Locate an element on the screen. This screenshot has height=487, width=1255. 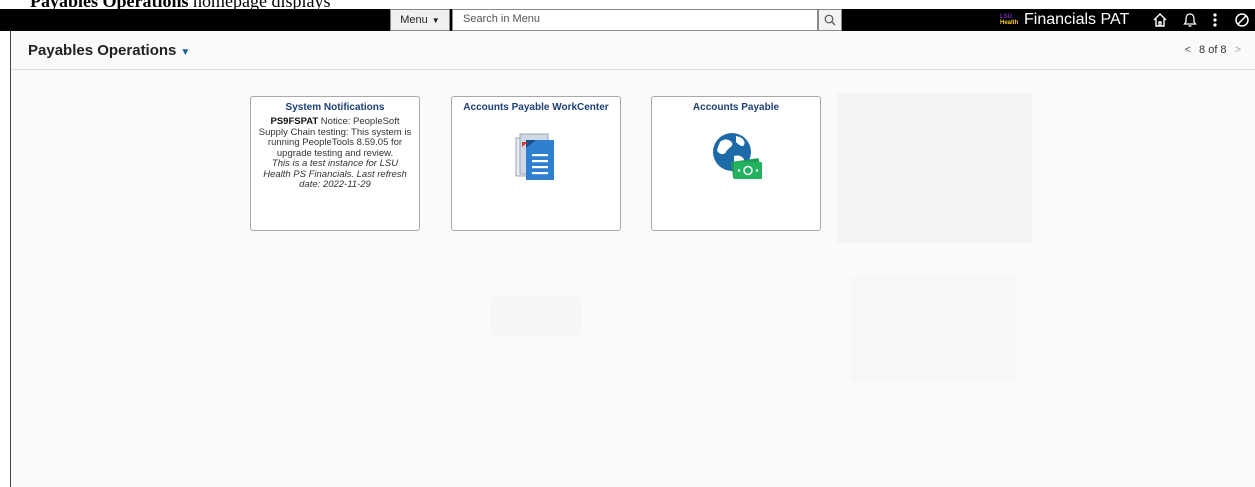
document-list-icon is located at coordinates (534, 156).